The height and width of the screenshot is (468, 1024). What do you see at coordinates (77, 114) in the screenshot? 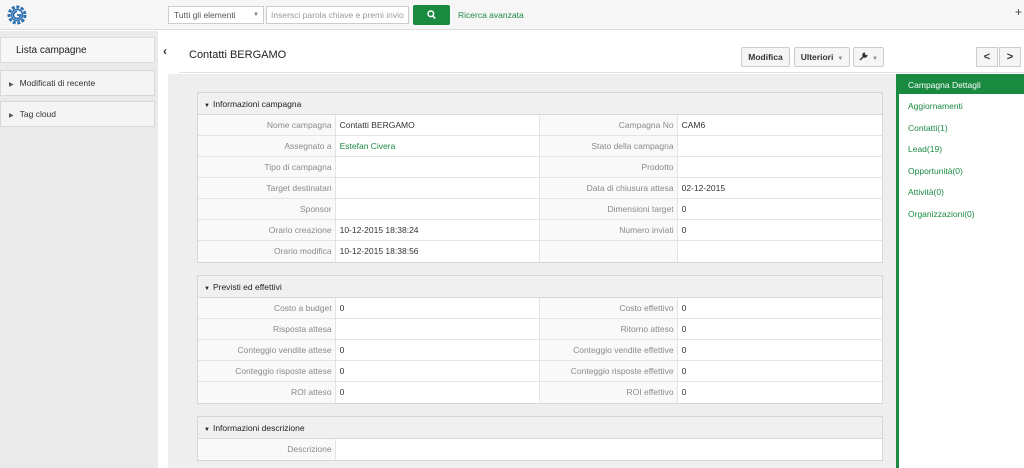
I see `sidebar-item-tag-cloud: ▶ Tag cloud` at bounding box center [77, 114].